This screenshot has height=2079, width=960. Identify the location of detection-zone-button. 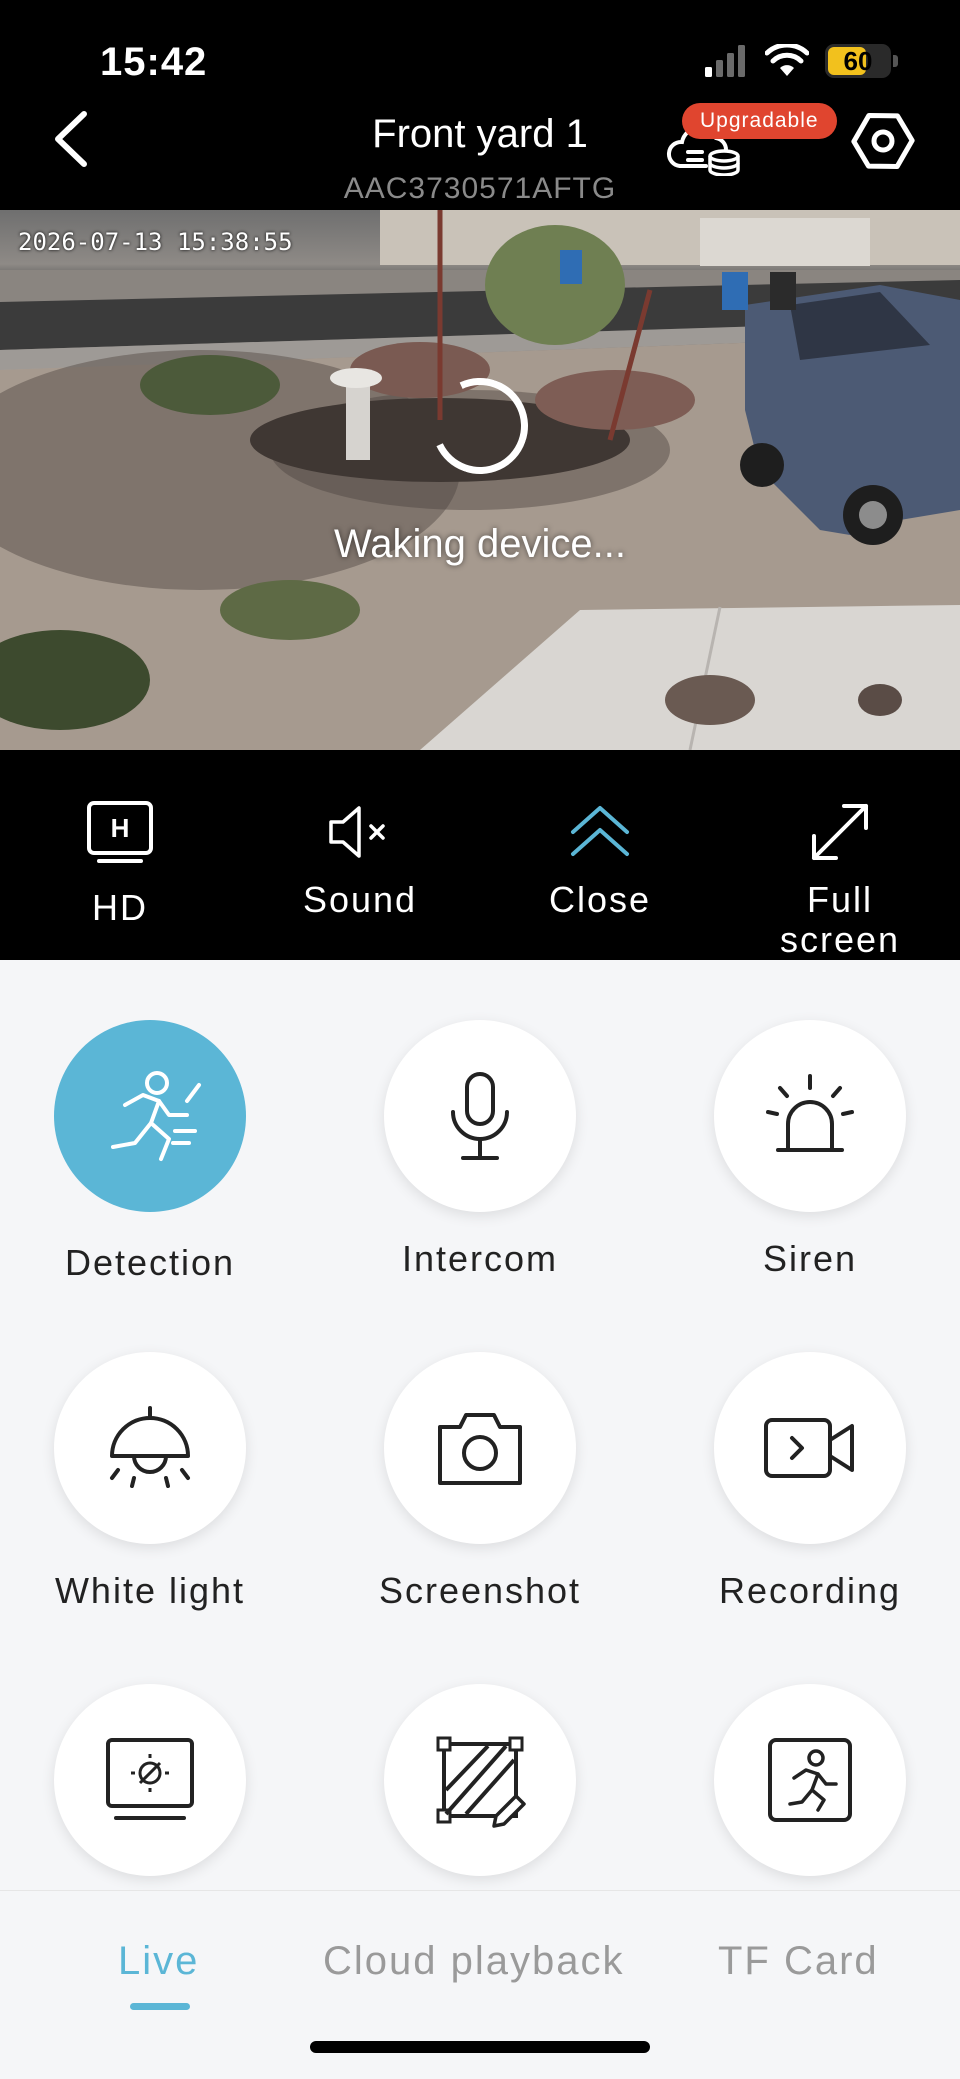
(480, 1787).